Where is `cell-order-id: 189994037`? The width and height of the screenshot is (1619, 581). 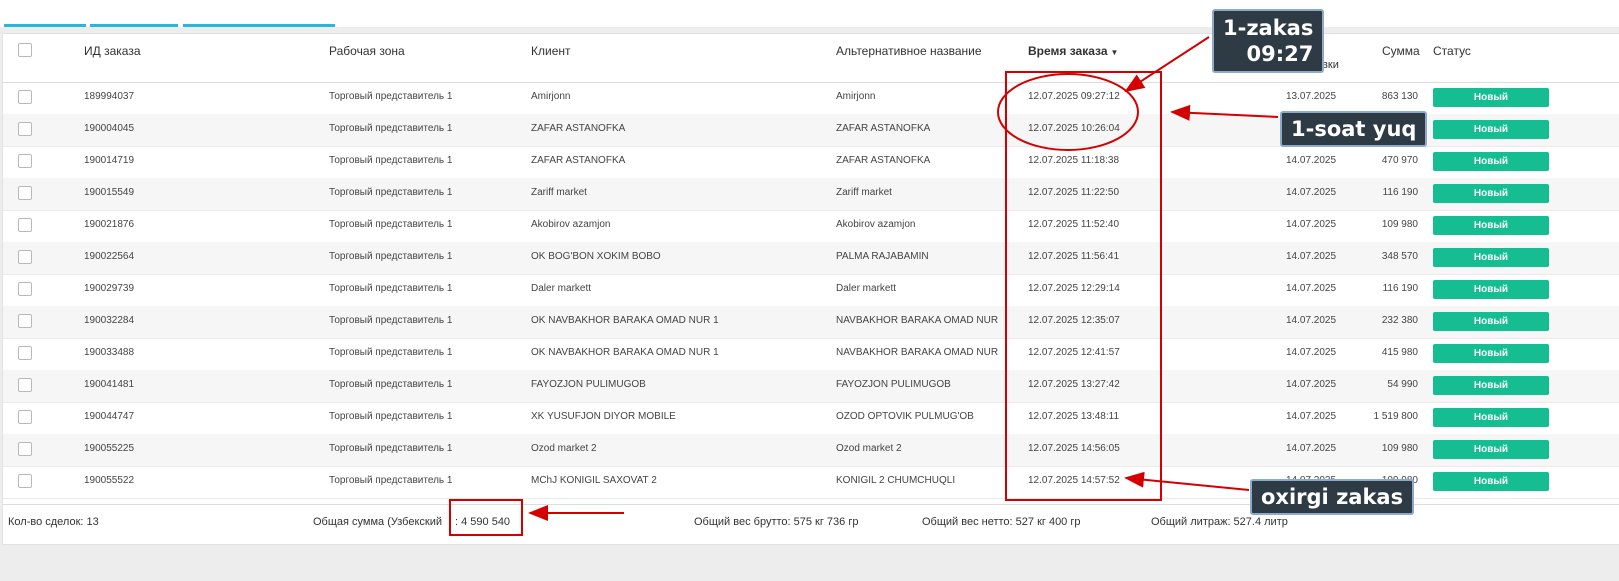 cell-order-id: 189994037 is located at coordinates (109, 96).